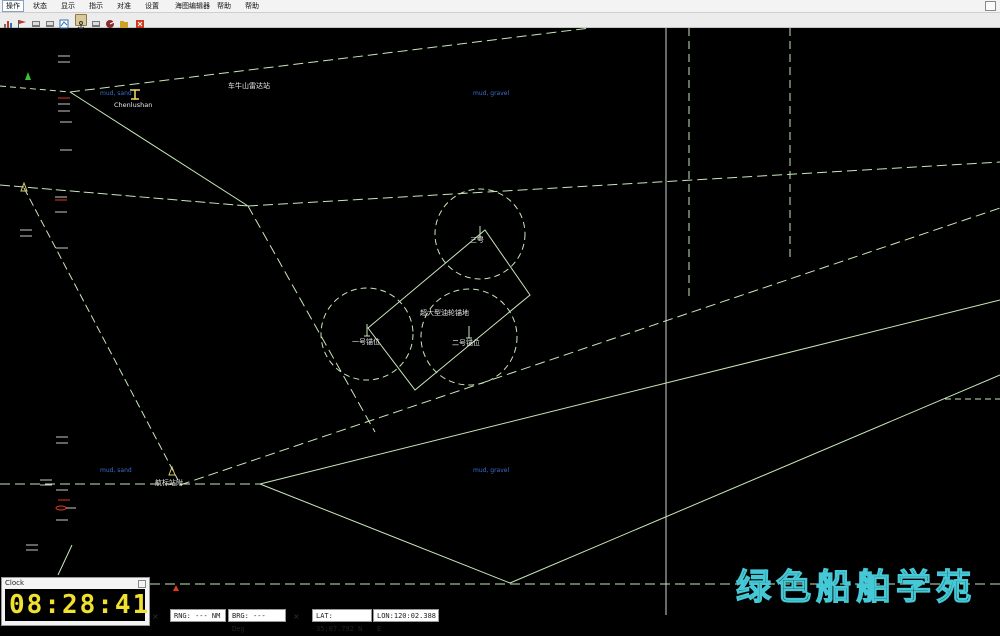 This screenshot has width=1000, height=636. I want to click on latitude-readout: LAT: 35:07.792 N, so click(342, 621).